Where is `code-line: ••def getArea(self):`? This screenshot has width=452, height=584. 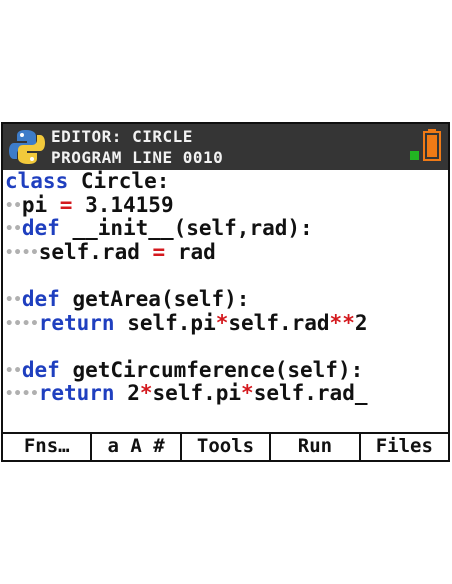 code-line: ••def getArea(self): is located at coordinates (127, 299).